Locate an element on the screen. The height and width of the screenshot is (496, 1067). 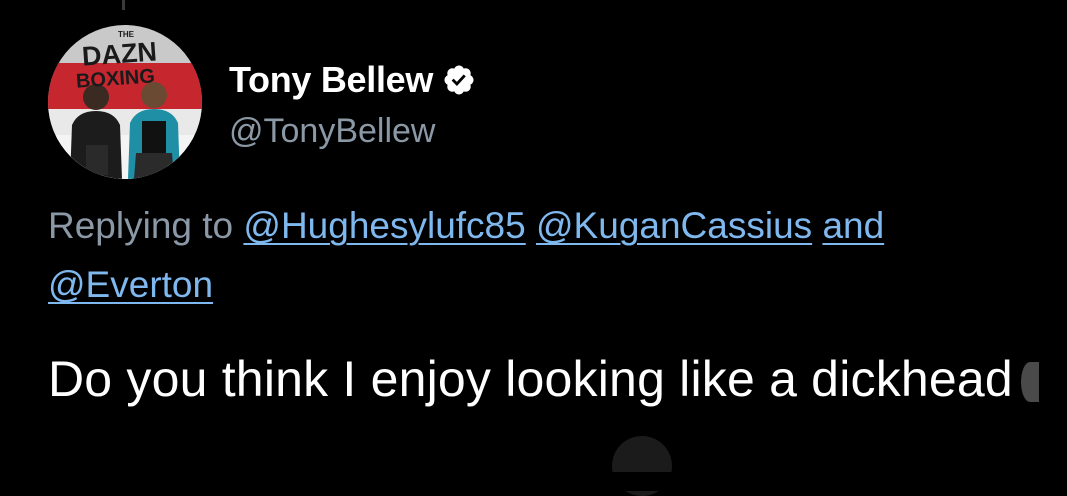
cutoff-emoji-icon is located at coordinates (1029, 382).